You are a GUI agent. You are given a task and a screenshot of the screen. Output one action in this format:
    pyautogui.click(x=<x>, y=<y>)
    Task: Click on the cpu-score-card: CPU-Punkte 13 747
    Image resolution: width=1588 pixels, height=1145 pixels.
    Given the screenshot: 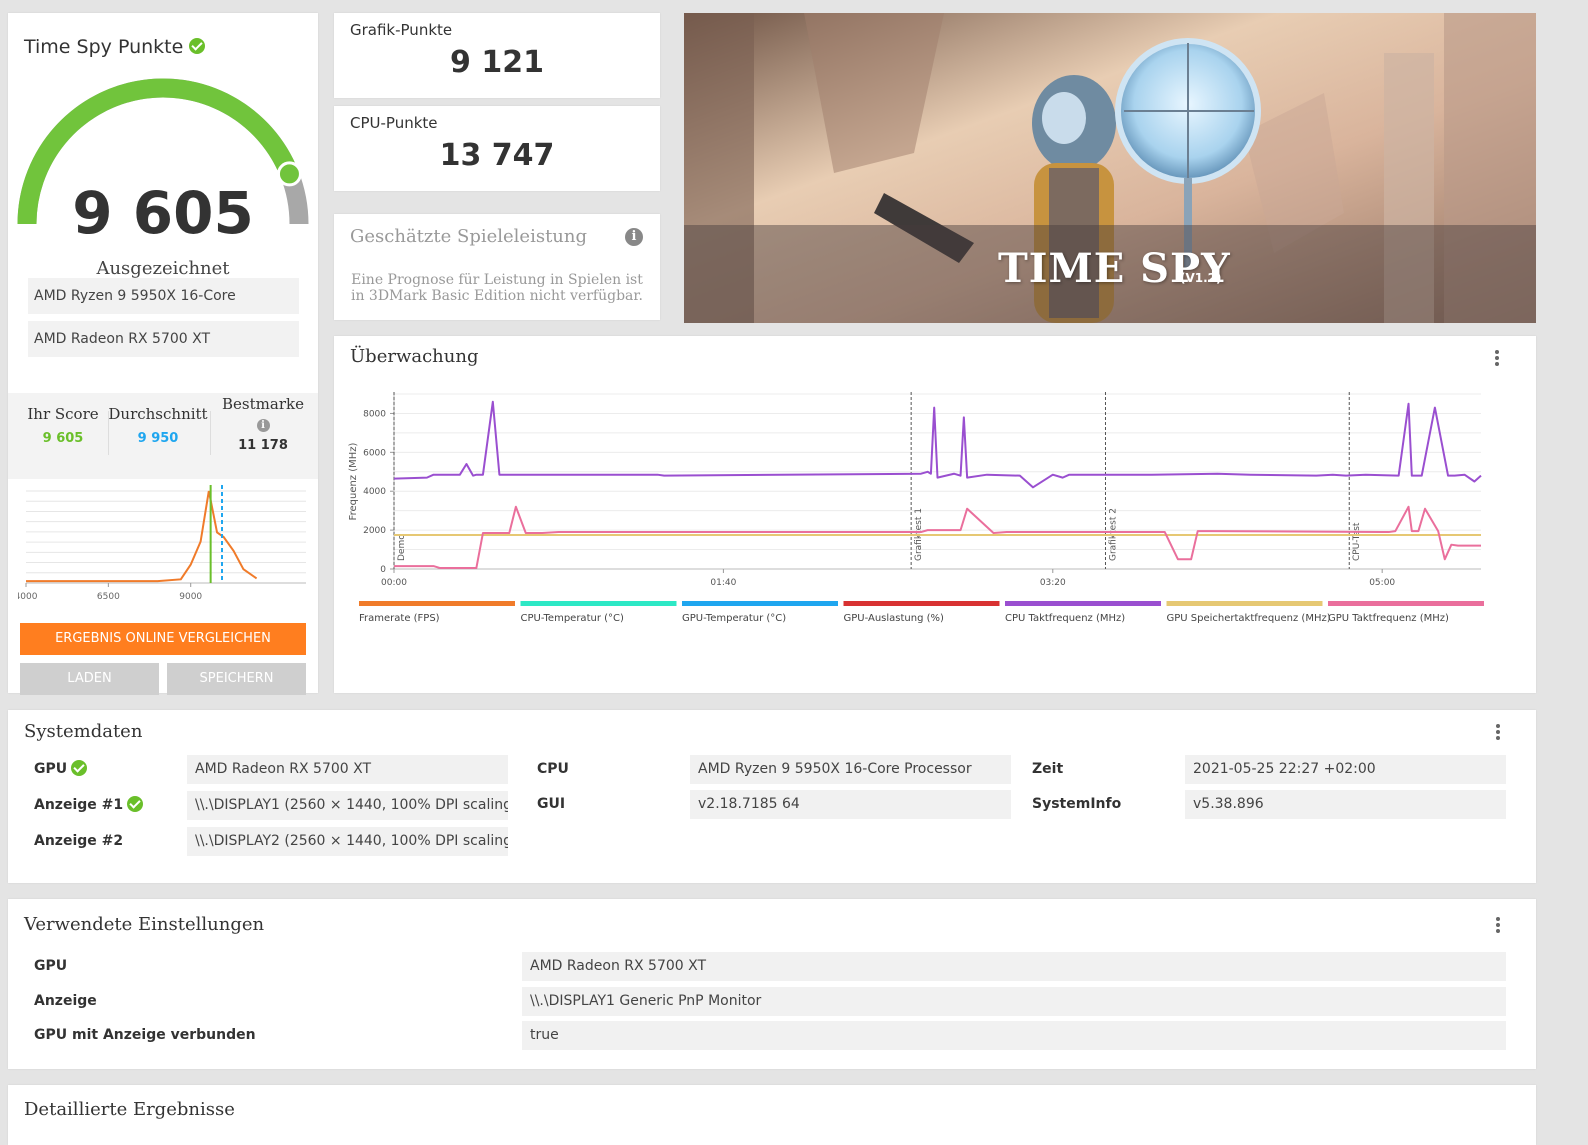 What is the action you would take?
    pyautogui.click(x=497, y=148)
    